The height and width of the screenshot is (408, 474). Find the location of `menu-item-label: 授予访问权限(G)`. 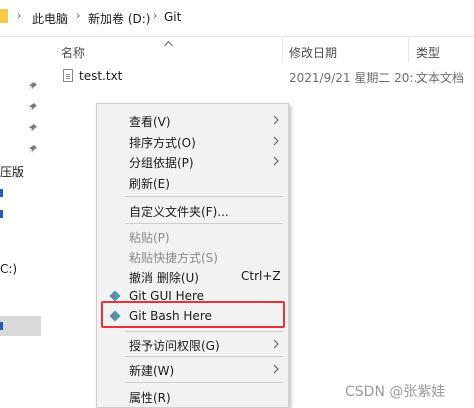

menu-item-label: 授予访问权限(G) is located at coordinates (174, 346).